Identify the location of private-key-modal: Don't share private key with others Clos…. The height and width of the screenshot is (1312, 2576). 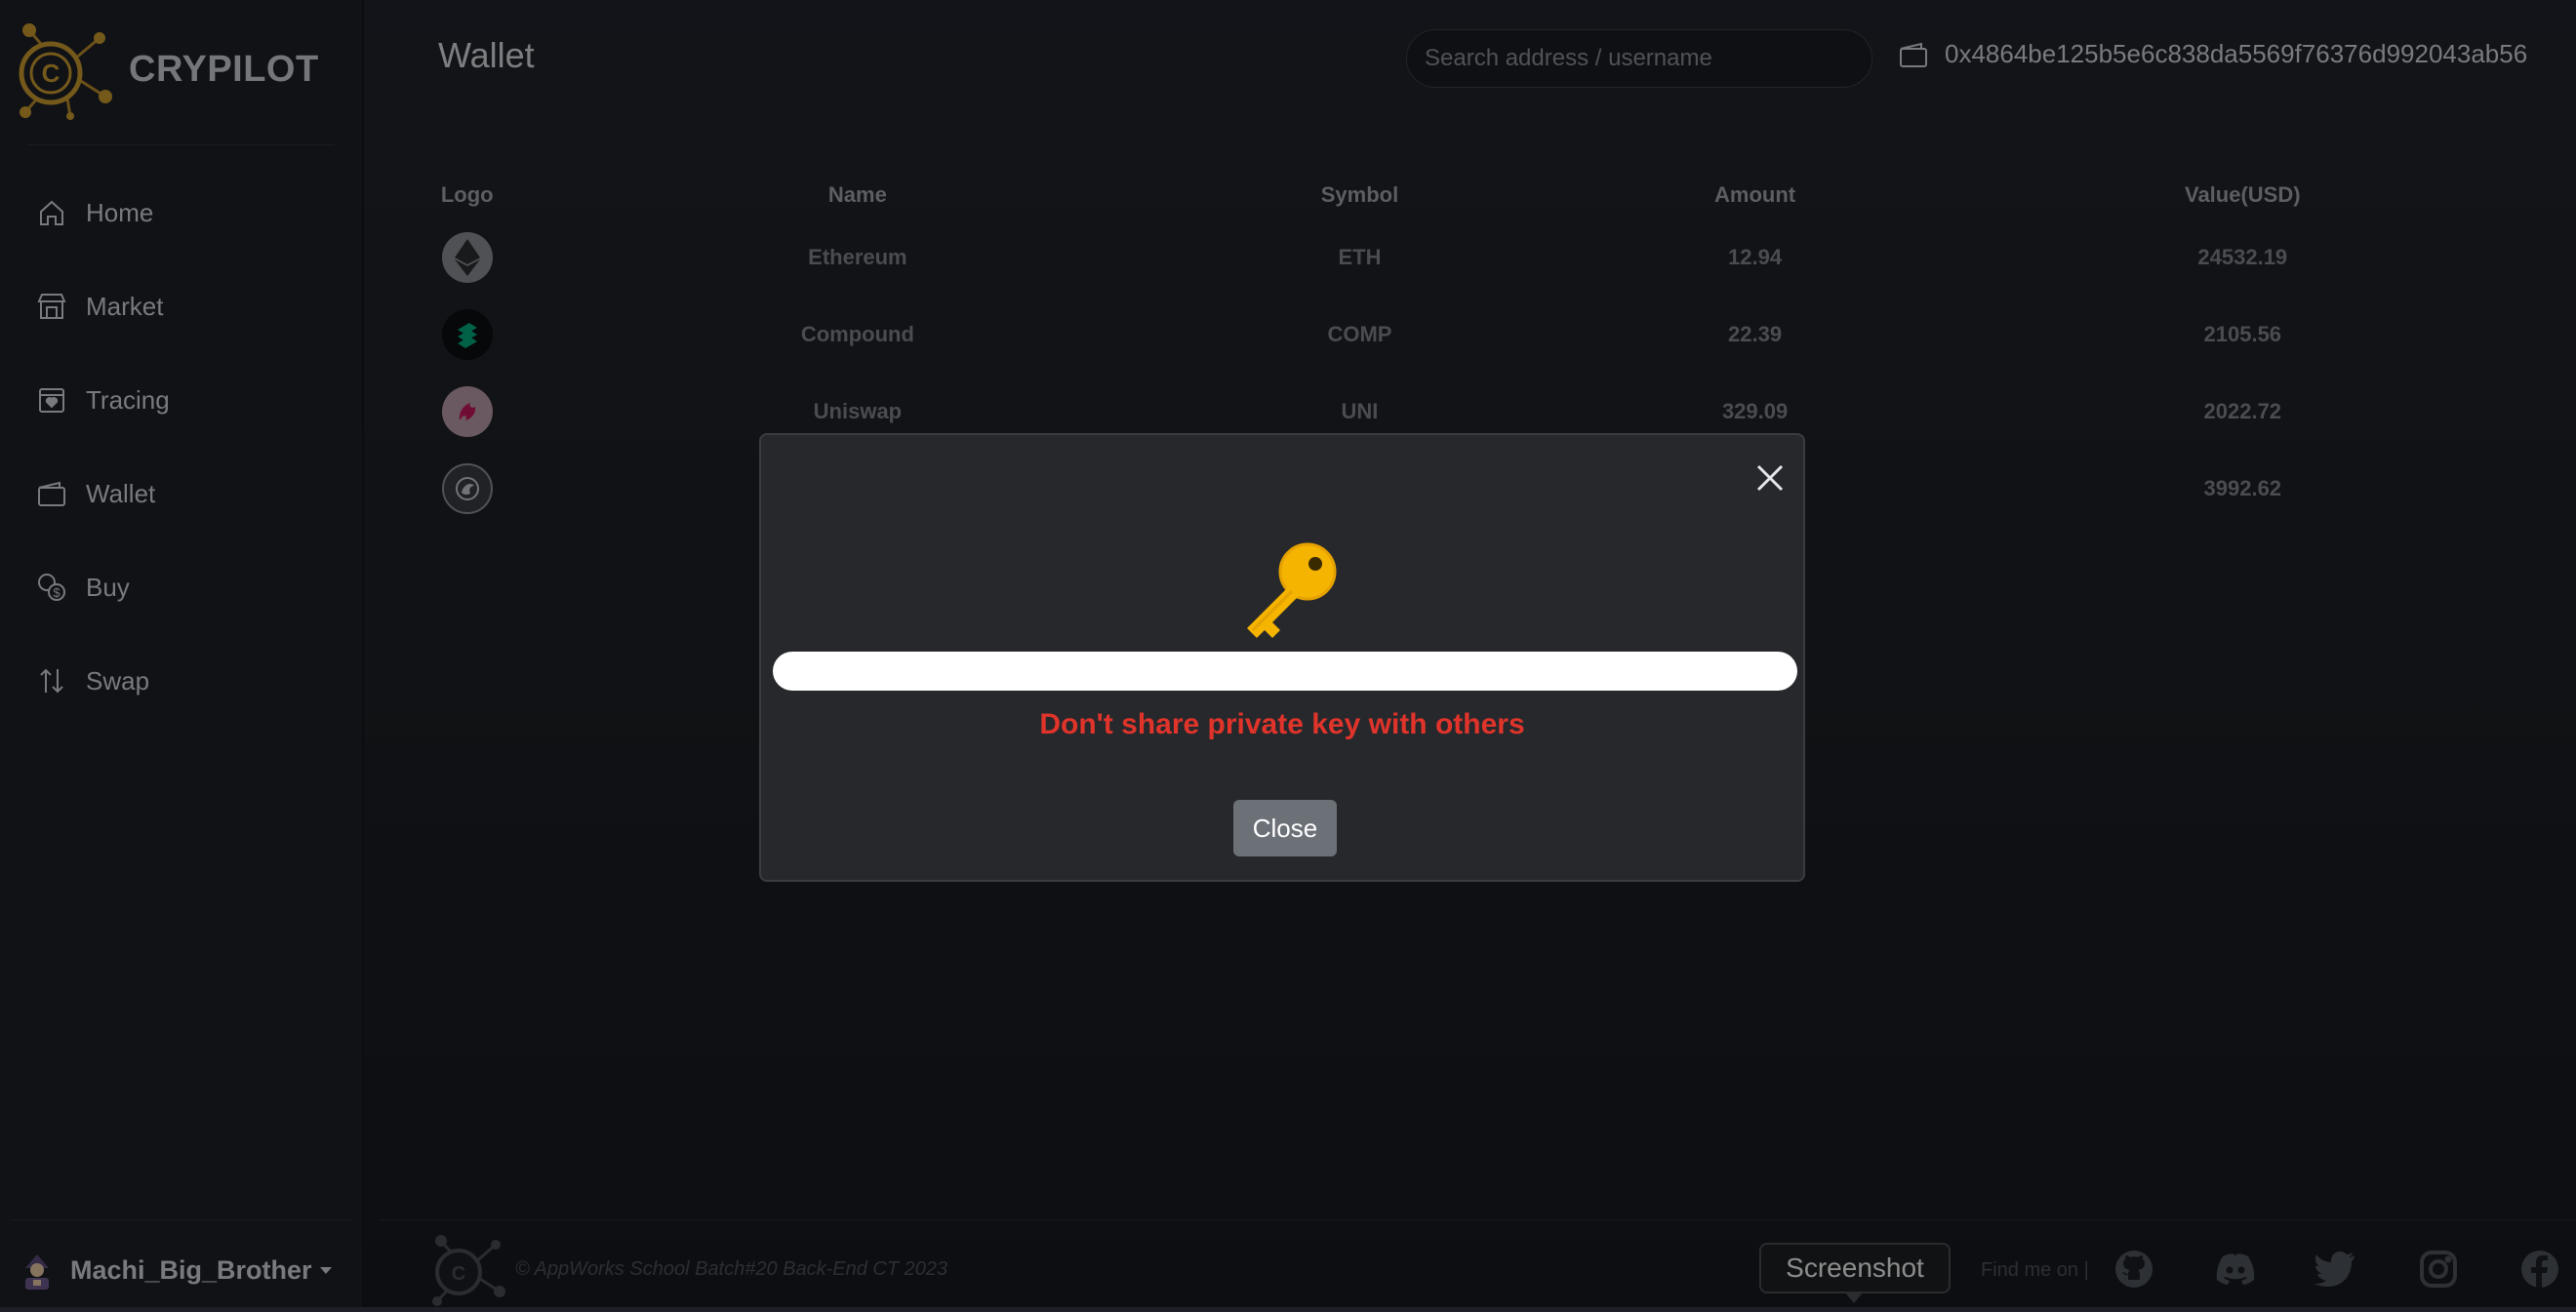
(1282, 657).